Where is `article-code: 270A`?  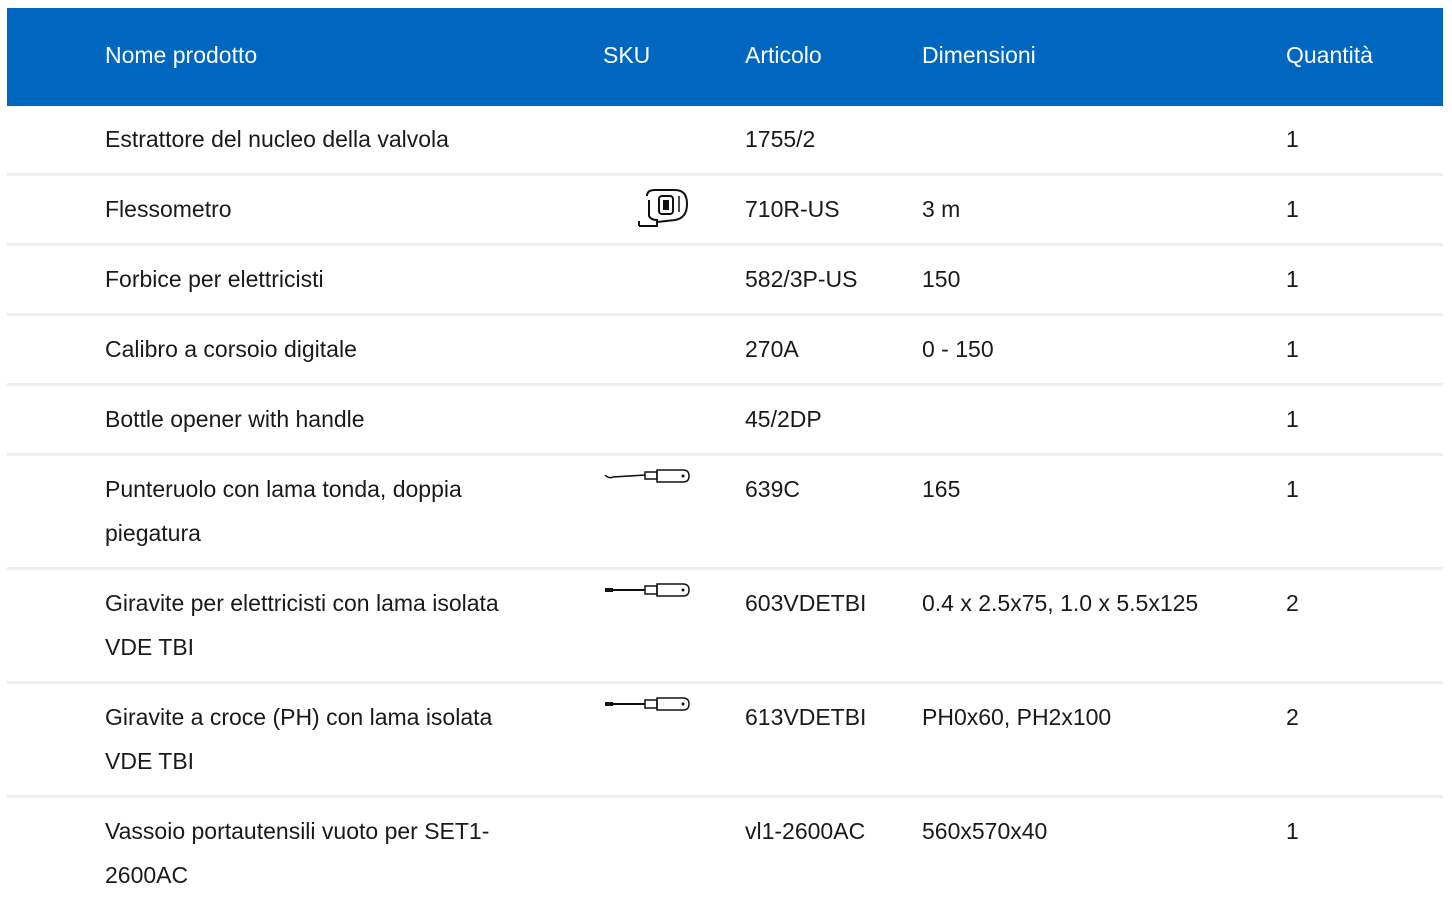
article-code: 270A is located at coordinates (772, 349).